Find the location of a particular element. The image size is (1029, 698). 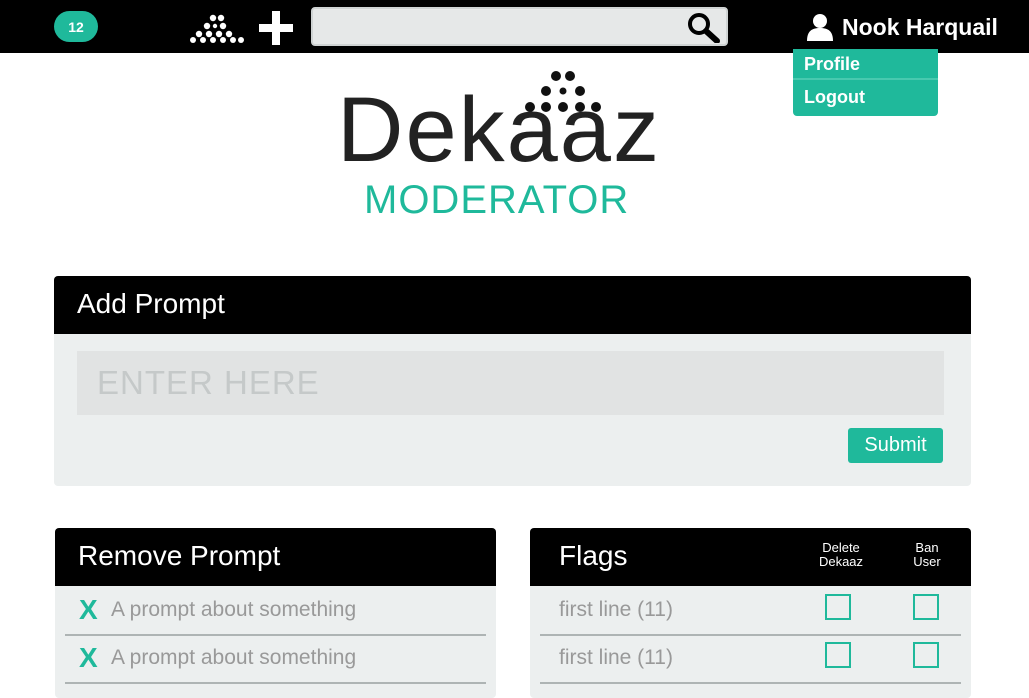

search-input is located at coordinates (498, 27).